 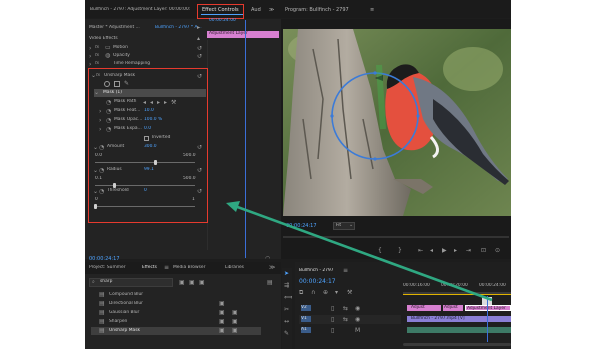 I want to click on annotation-arrow, so click(x=359, y=251).